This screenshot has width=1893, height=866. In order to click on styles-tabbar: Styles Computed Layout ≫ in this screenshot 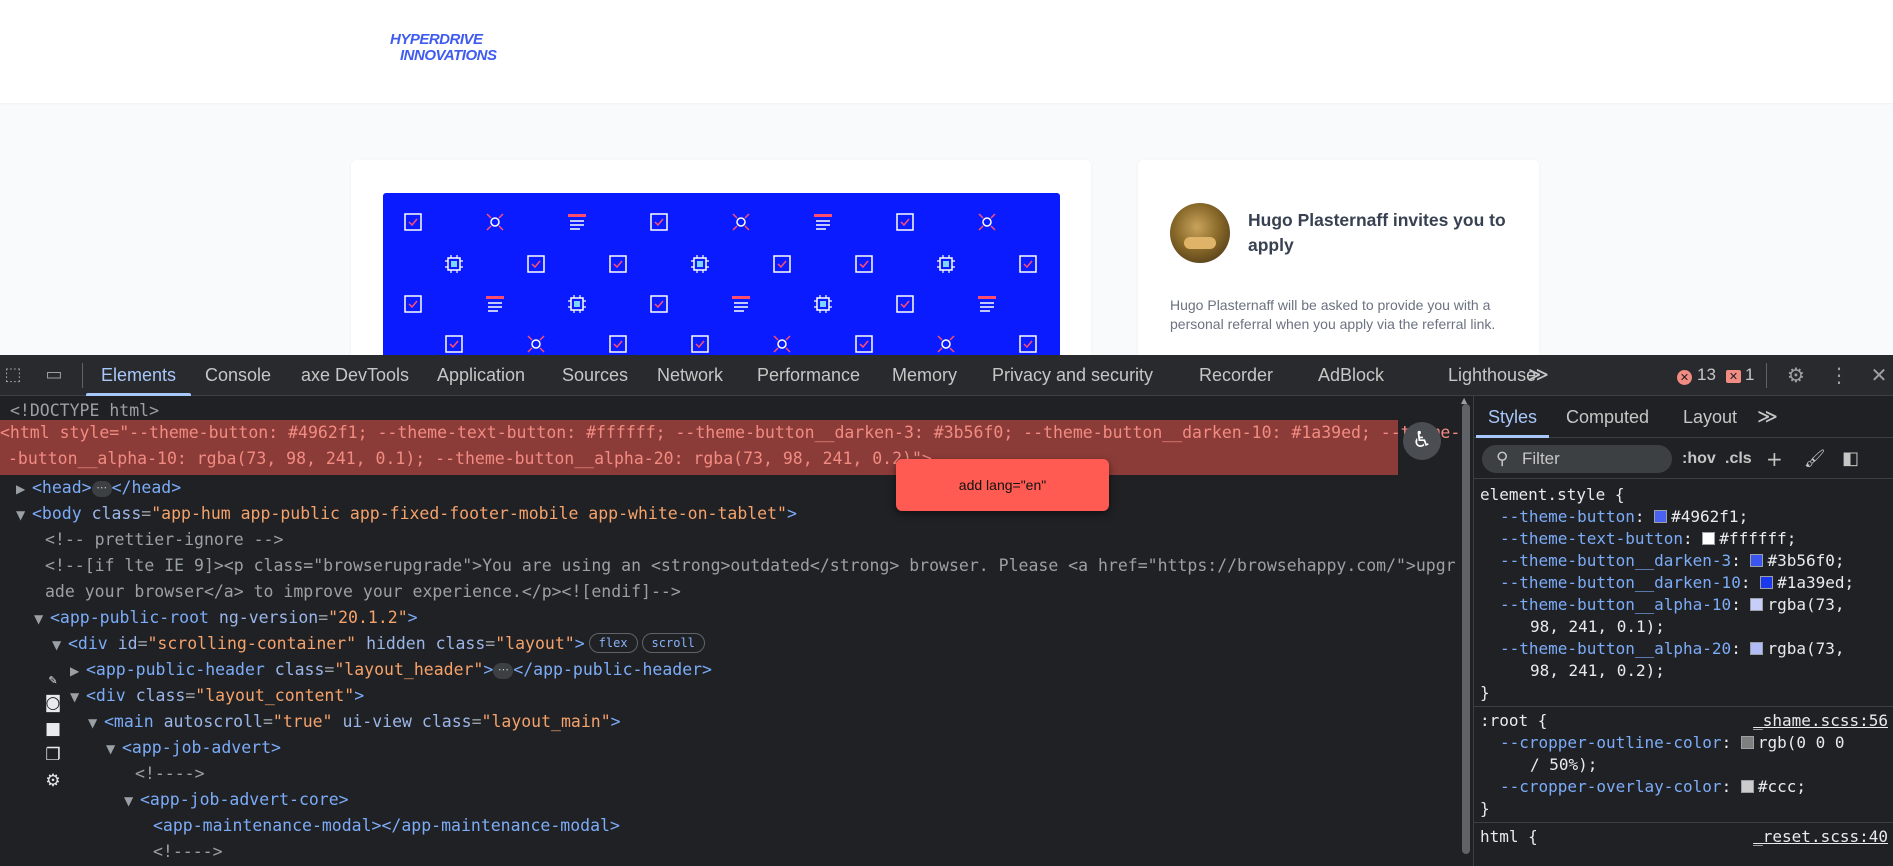, I will do `click(1683, 417)`.